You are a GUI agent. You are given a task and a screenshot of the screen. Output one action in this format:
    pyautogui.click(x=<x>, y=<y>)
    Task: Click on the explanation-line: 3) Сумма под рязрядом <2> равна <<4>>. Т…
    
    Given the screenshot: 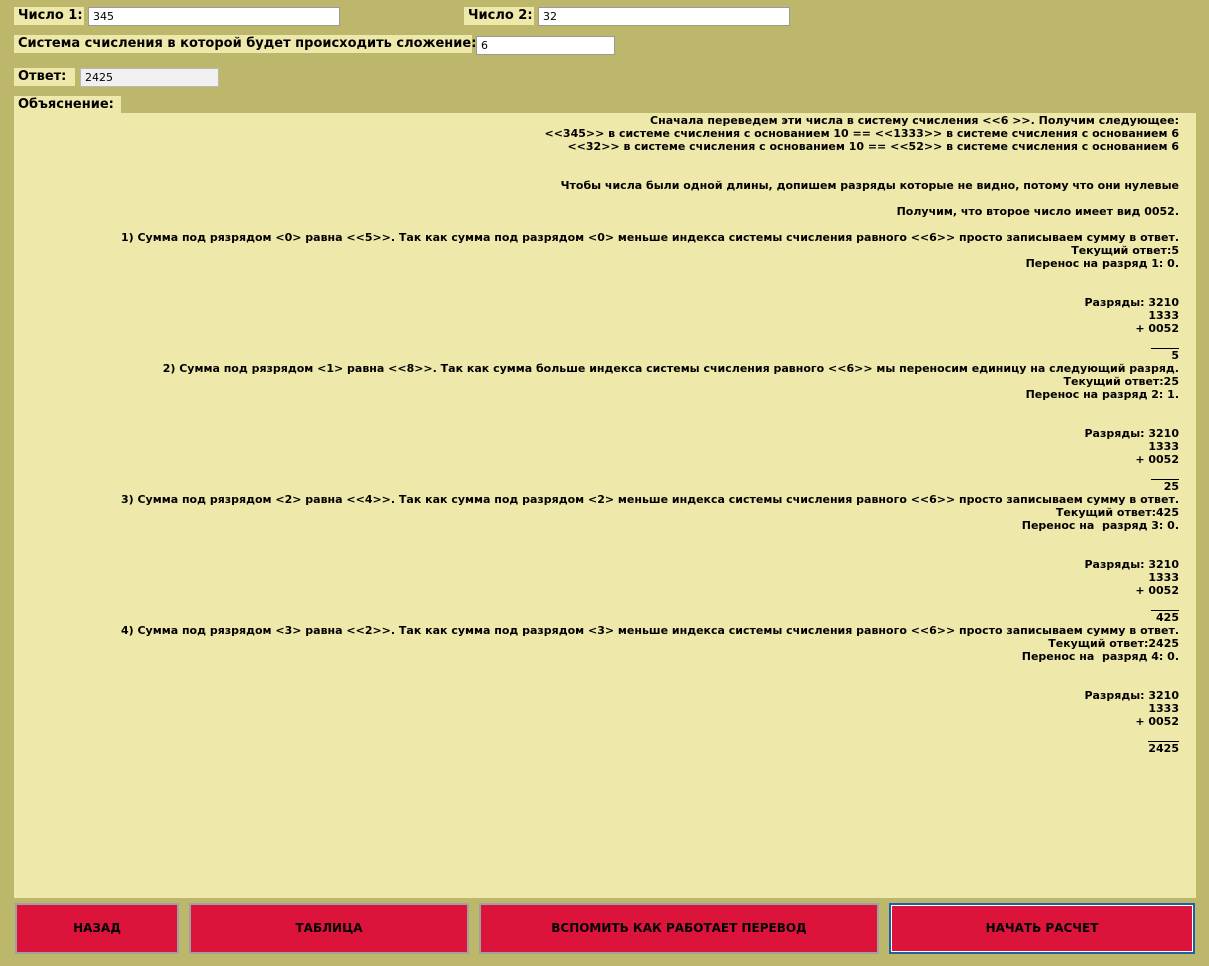 What is the action you would take?
    pyautogui.click(x=649, y=499)
    